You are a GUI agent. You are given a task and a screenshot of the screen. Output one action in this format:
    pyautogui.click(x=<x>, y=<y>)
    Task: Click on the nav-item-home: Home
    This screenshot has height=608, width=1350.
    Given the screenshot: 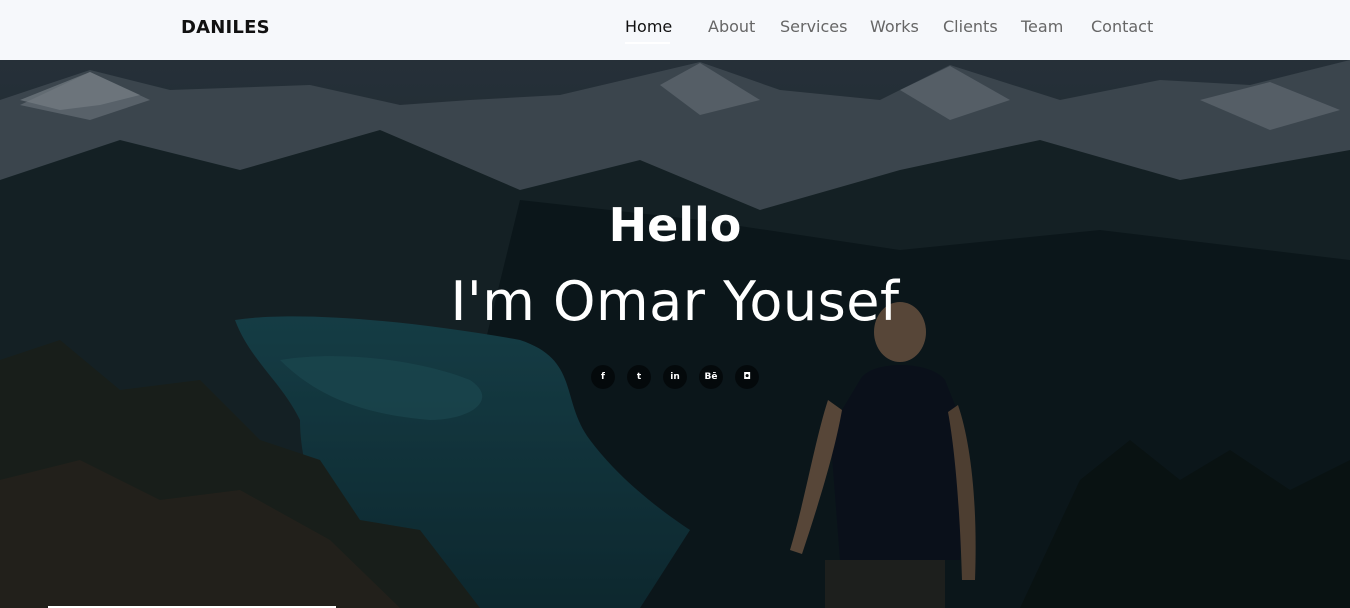 What is the action you would take?
    pyautogui.click(x=648, y=26)
    